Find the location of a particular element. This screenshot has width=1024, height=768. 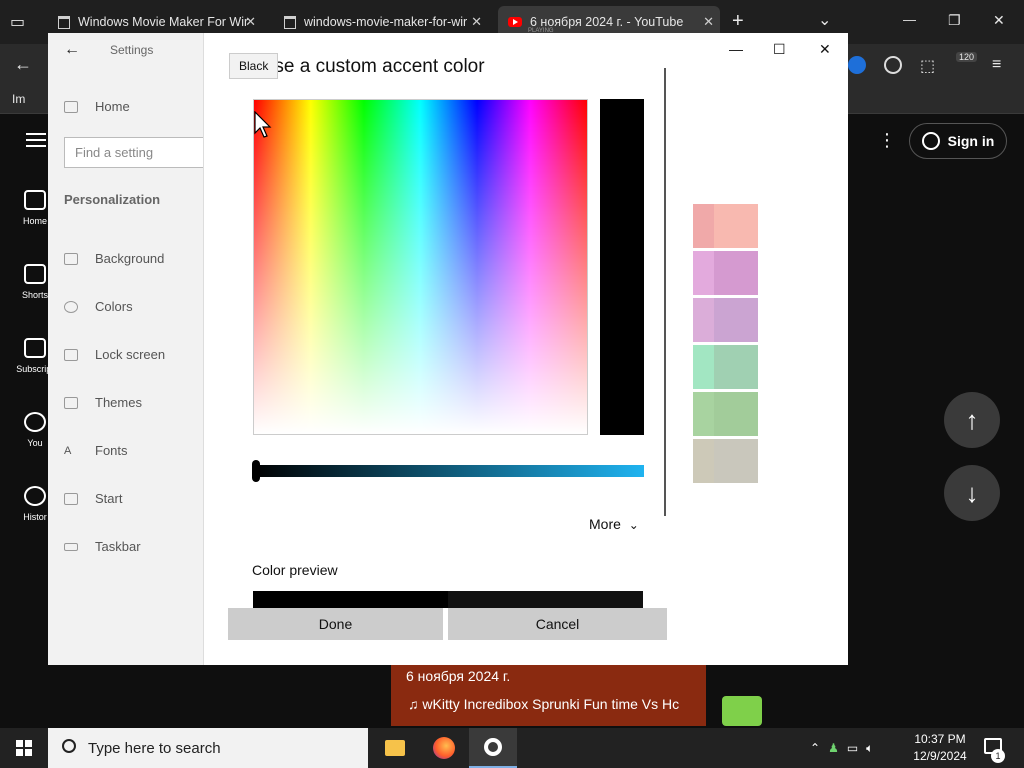

color-spectrum-picker is located at coordinates (420, 267).